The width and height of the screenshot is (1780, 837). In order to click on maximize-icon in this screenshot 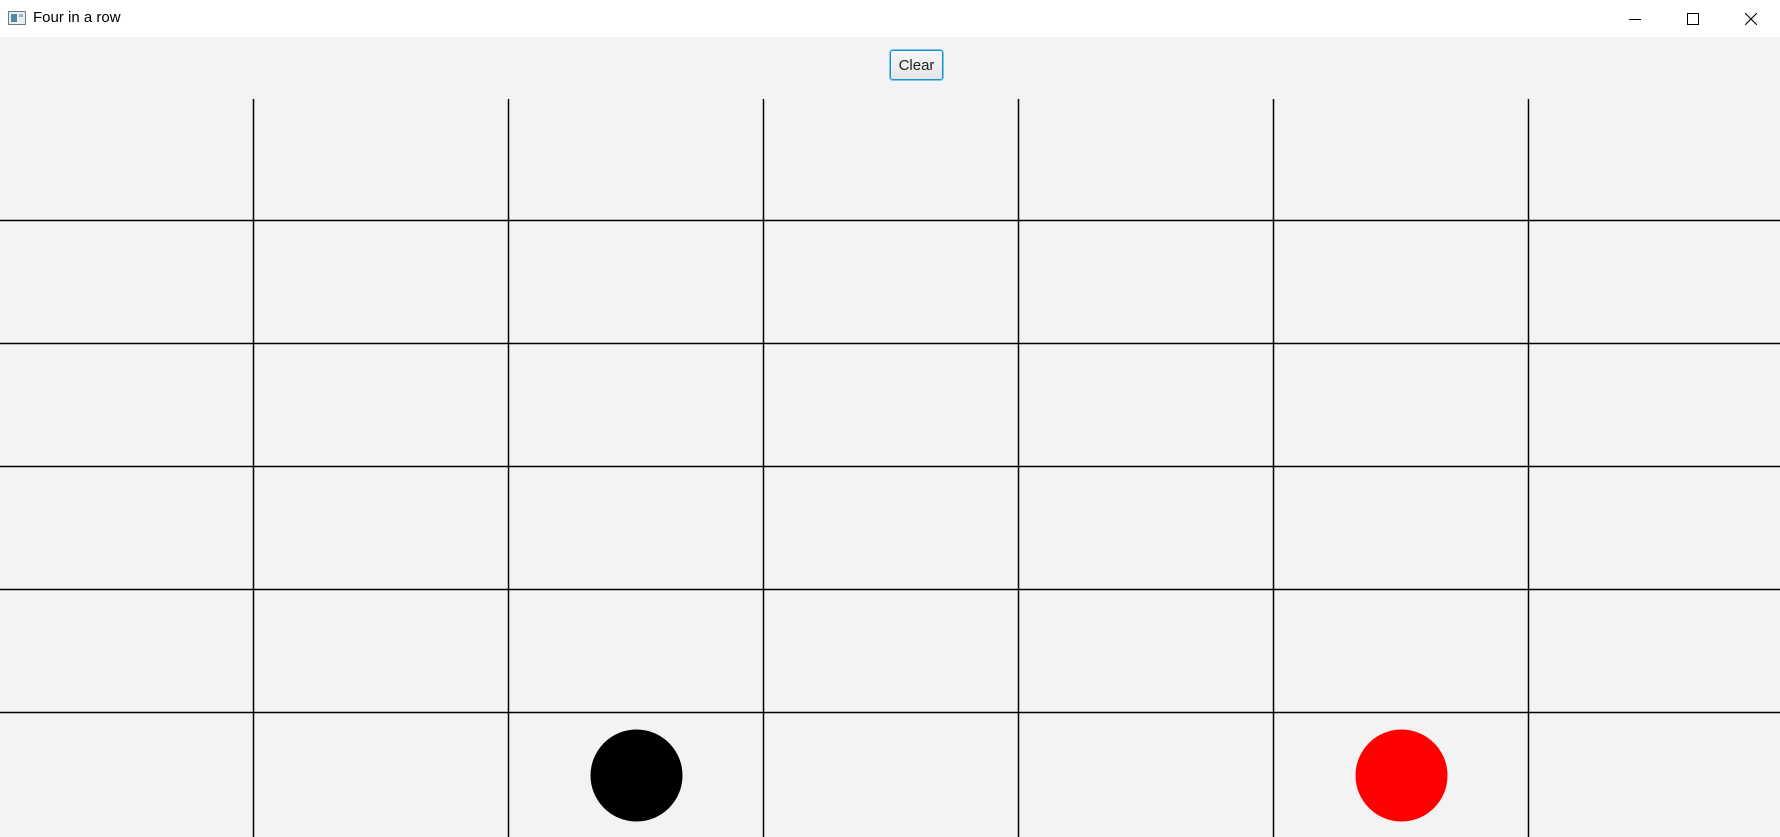, I will do `click(1693, 18)`.